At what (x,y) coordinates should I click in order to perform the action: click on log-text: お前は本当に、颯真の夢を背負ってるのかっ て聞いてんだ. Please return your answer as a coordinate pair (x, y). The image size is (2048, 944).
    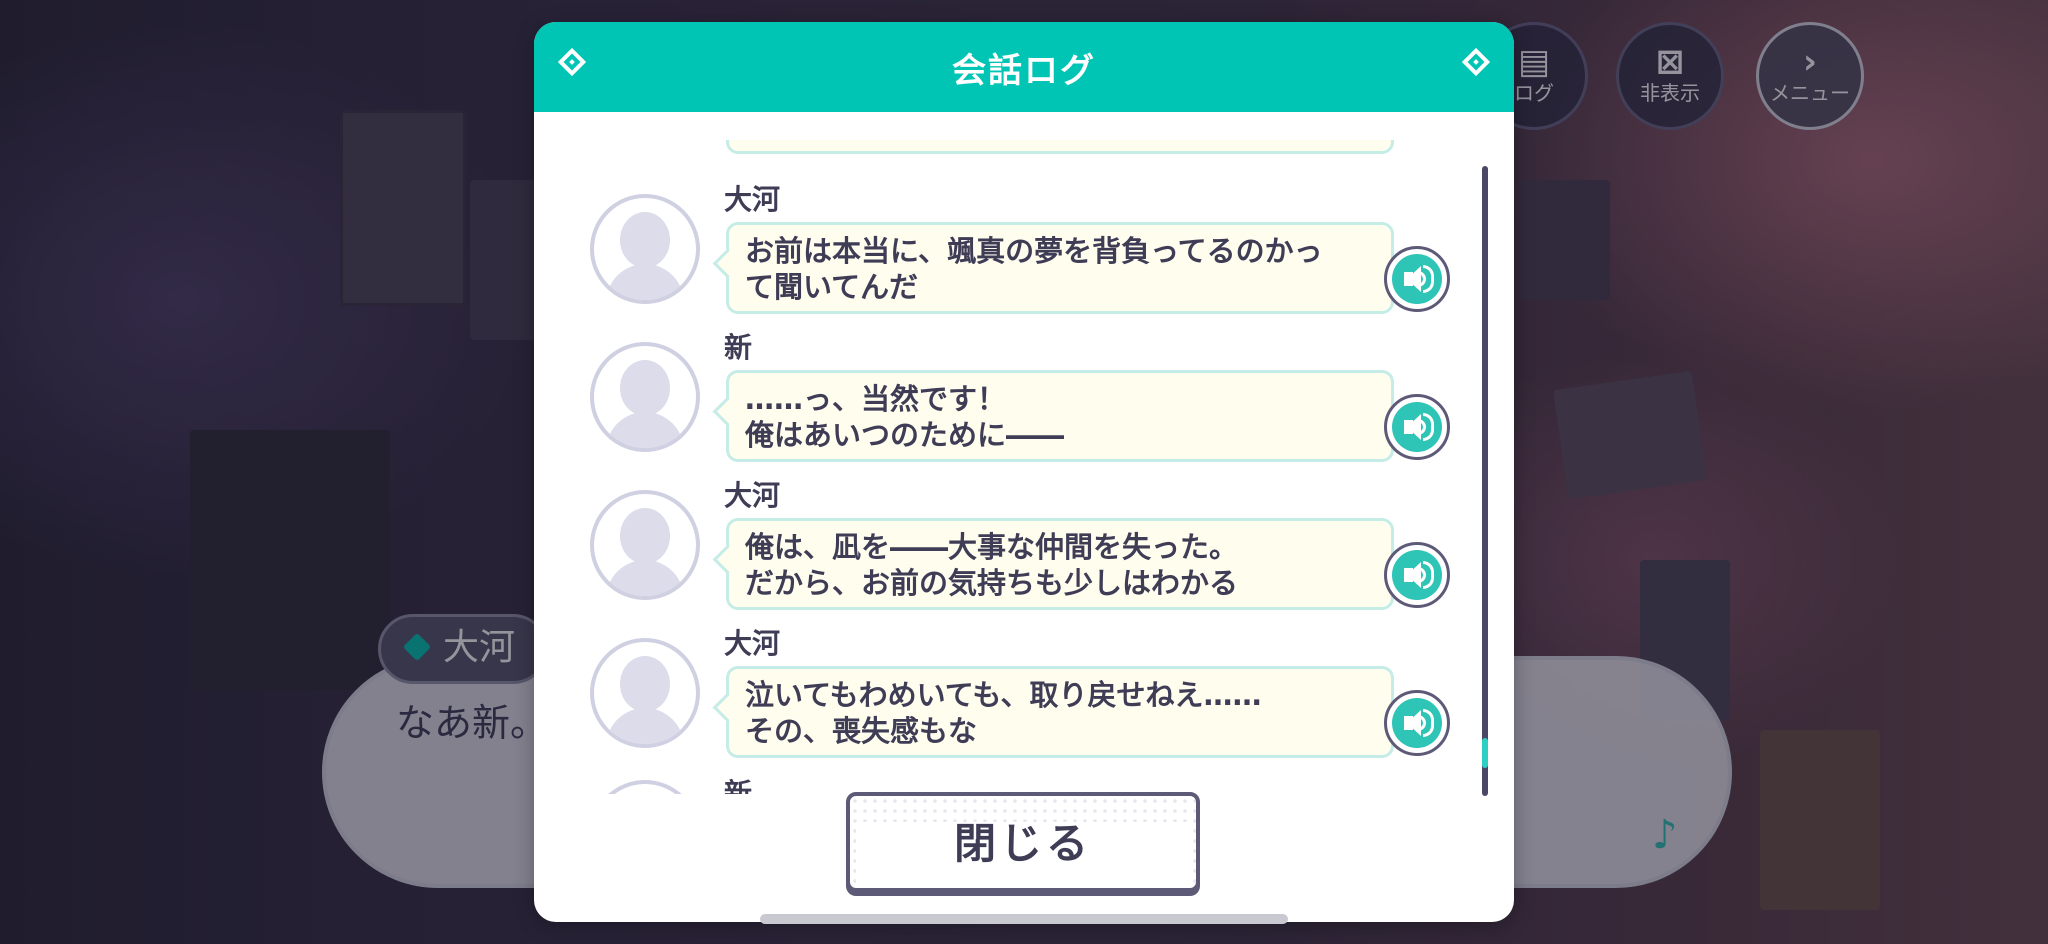
    Looking at the image, I should click on (1034, 269).